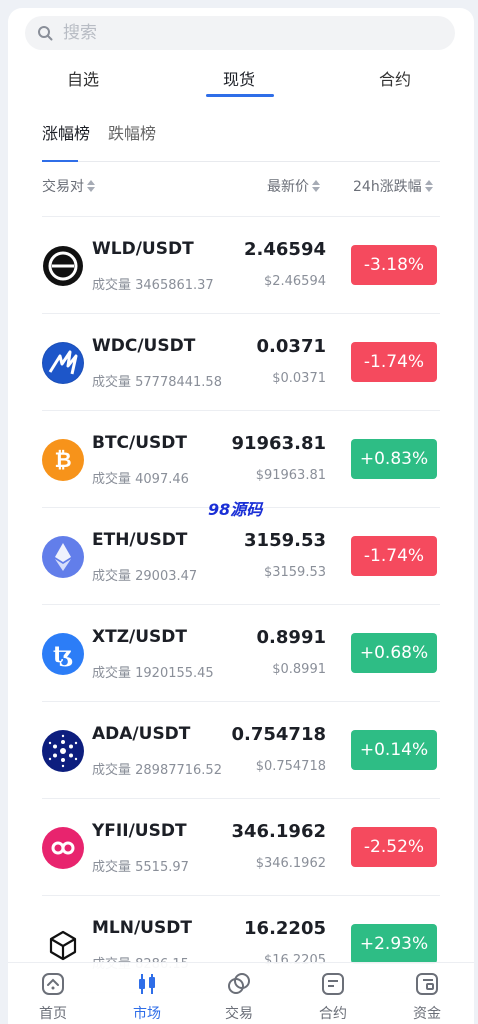  Describe the element at coordinates (63, 266) in the screenshot. I see `worldcoin-icon` at that location.